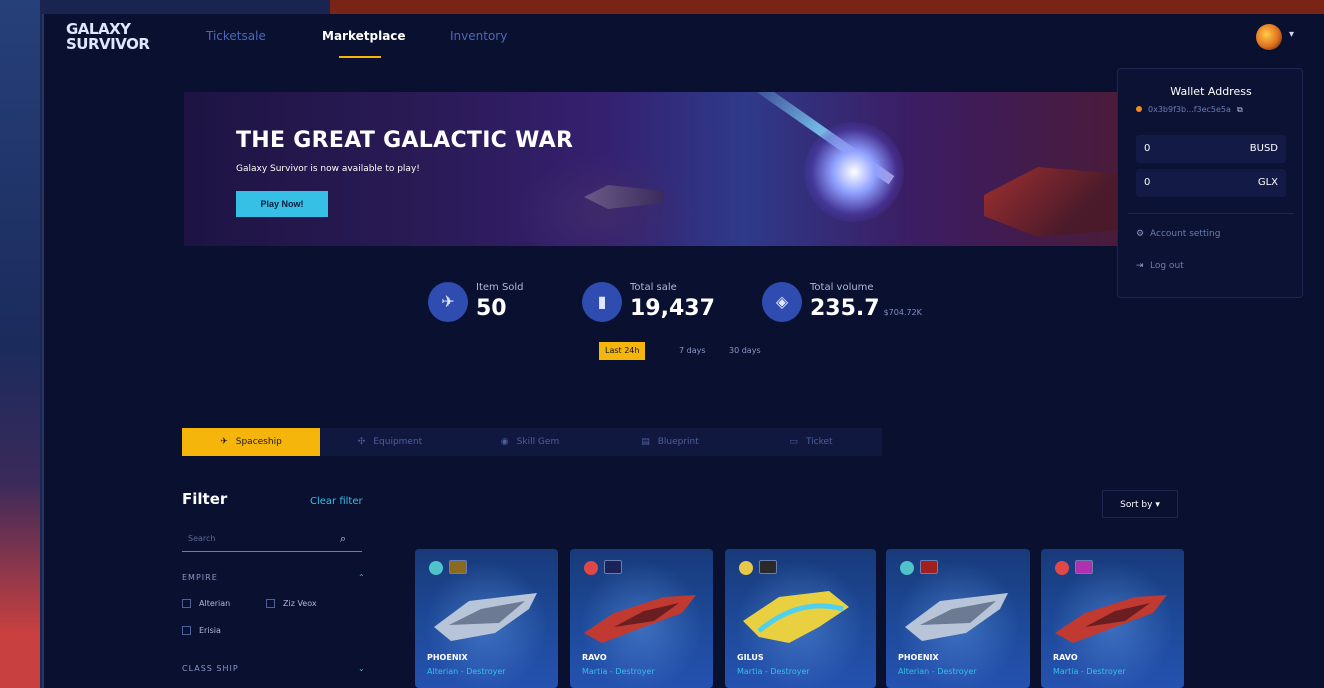 The width and height of the screenshot is (1324, 688). Describe the element at coordinates (1269, 37) in the screenshot. I see `avatar` at that location.